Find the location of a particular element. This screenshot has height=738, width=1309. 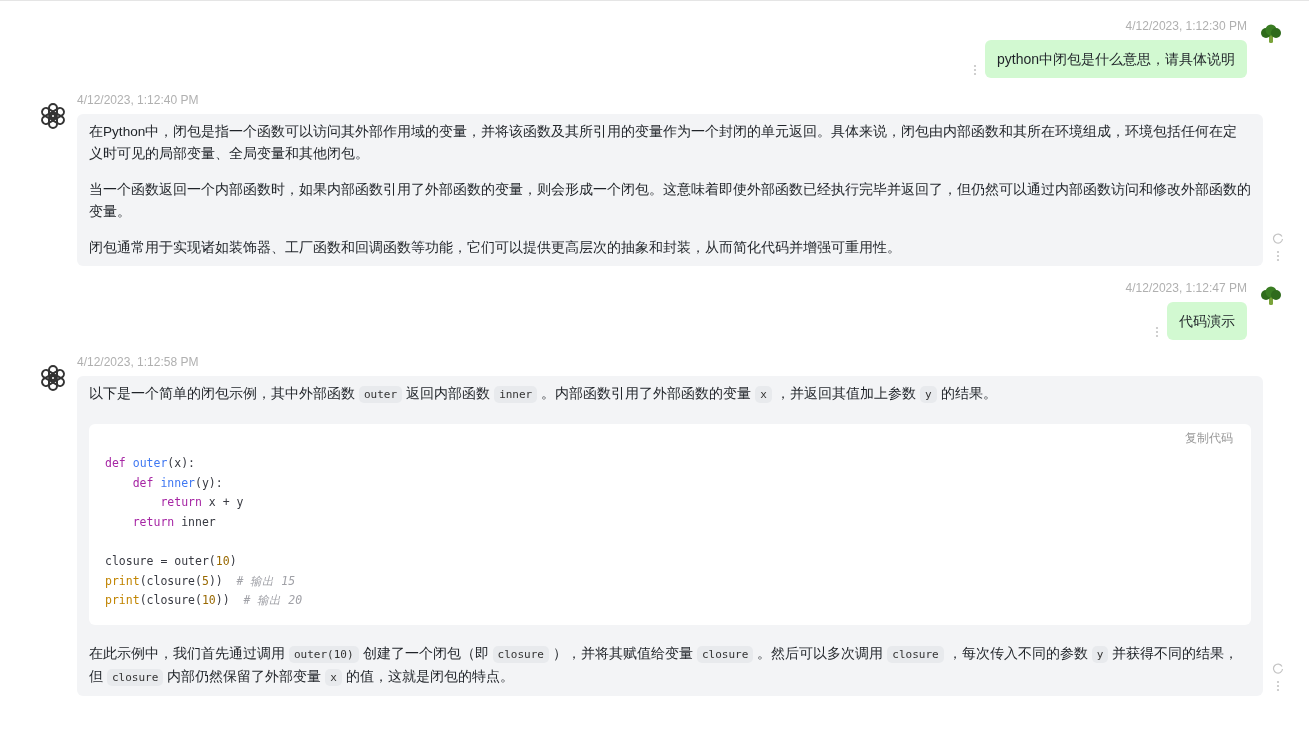

code-line: def inner(y): is located at coordinates (177, 483).